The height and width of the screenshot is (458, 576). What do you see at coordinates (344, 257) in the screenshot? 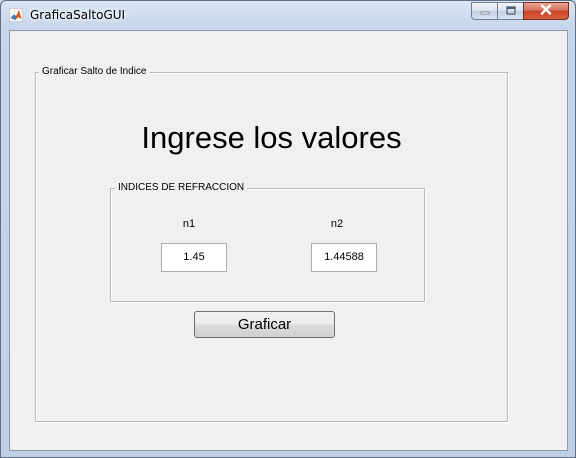
I see `n2-input: 1.44588` at bounding box center [344, 257].